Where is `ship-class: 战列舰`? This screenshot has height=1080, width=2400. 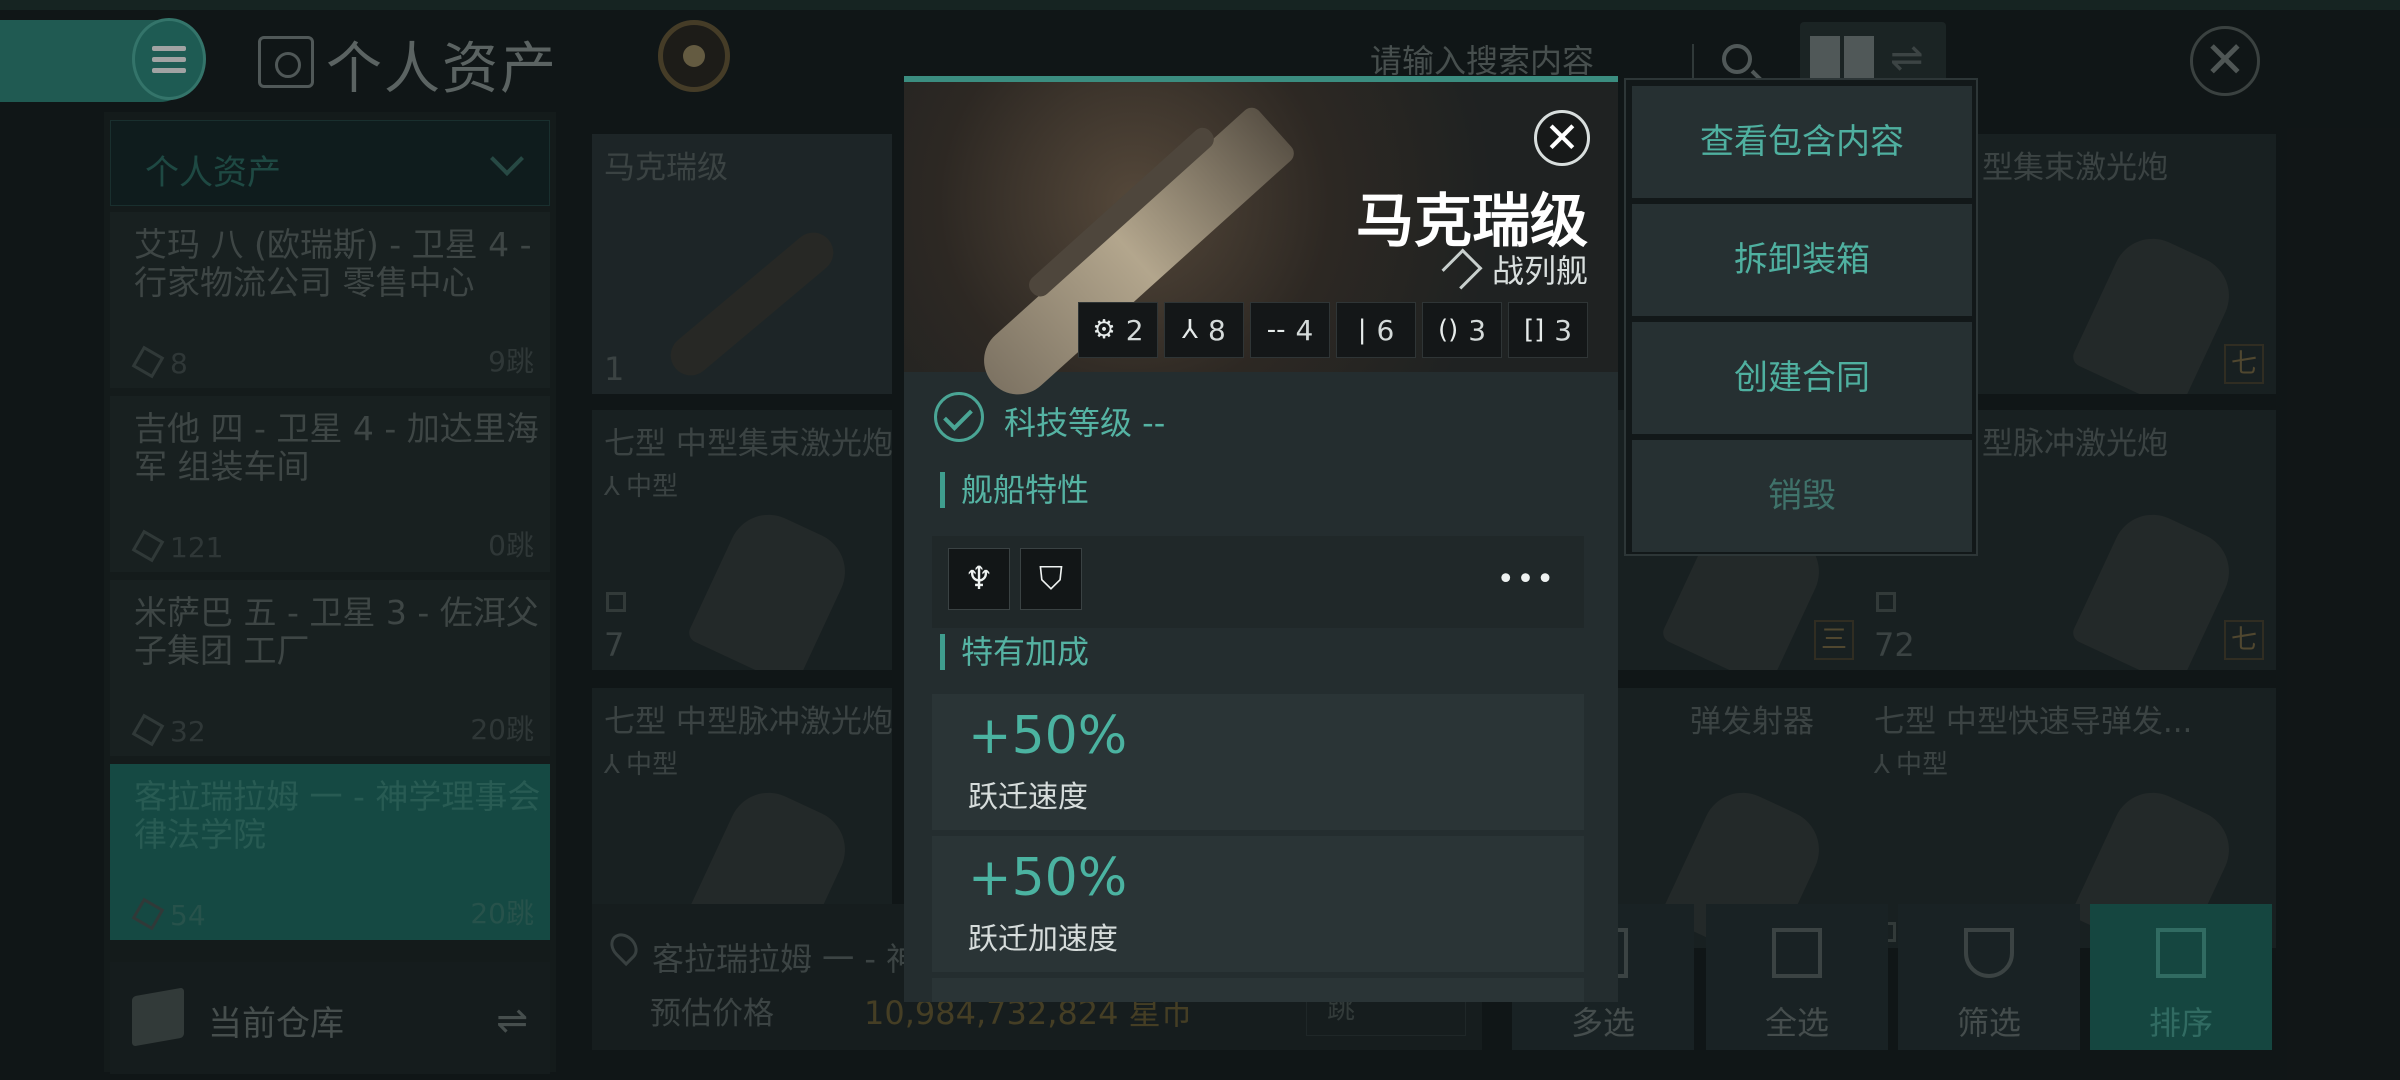 ship-class: 战列舰 is located at coordinates (1539, 271).